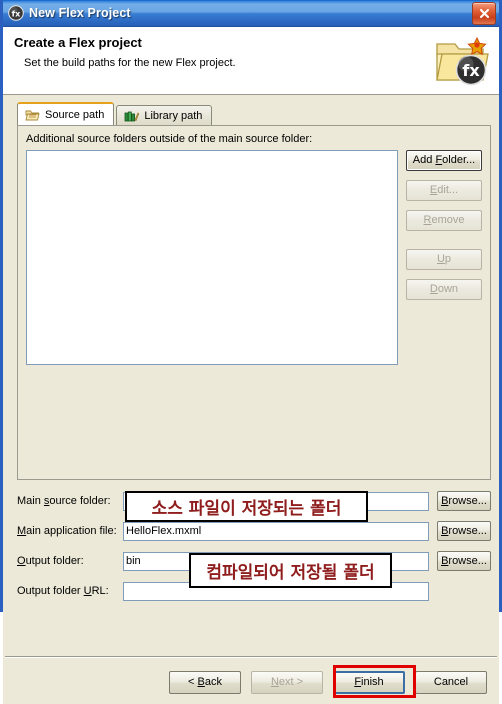  What do you see at coordinates (287, 682) in the screenshot?
I see `next-button: Next >` at bounding box center [287, 682].